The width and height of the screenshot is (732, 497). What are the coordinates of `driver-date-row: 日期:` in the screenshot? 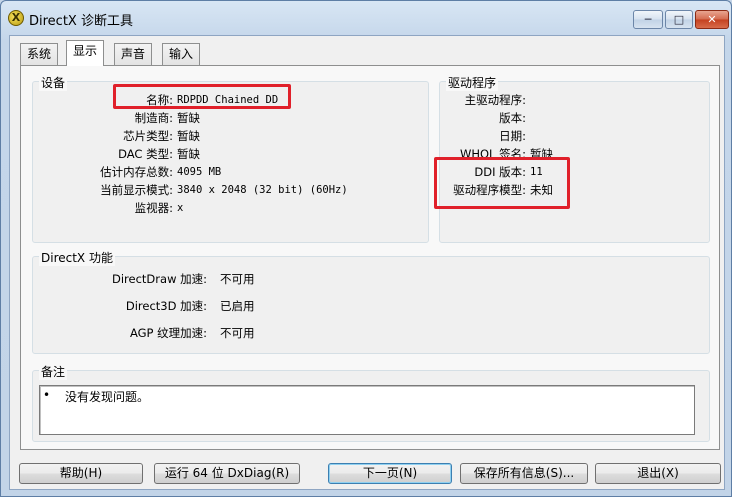 It's located at (572, 136).